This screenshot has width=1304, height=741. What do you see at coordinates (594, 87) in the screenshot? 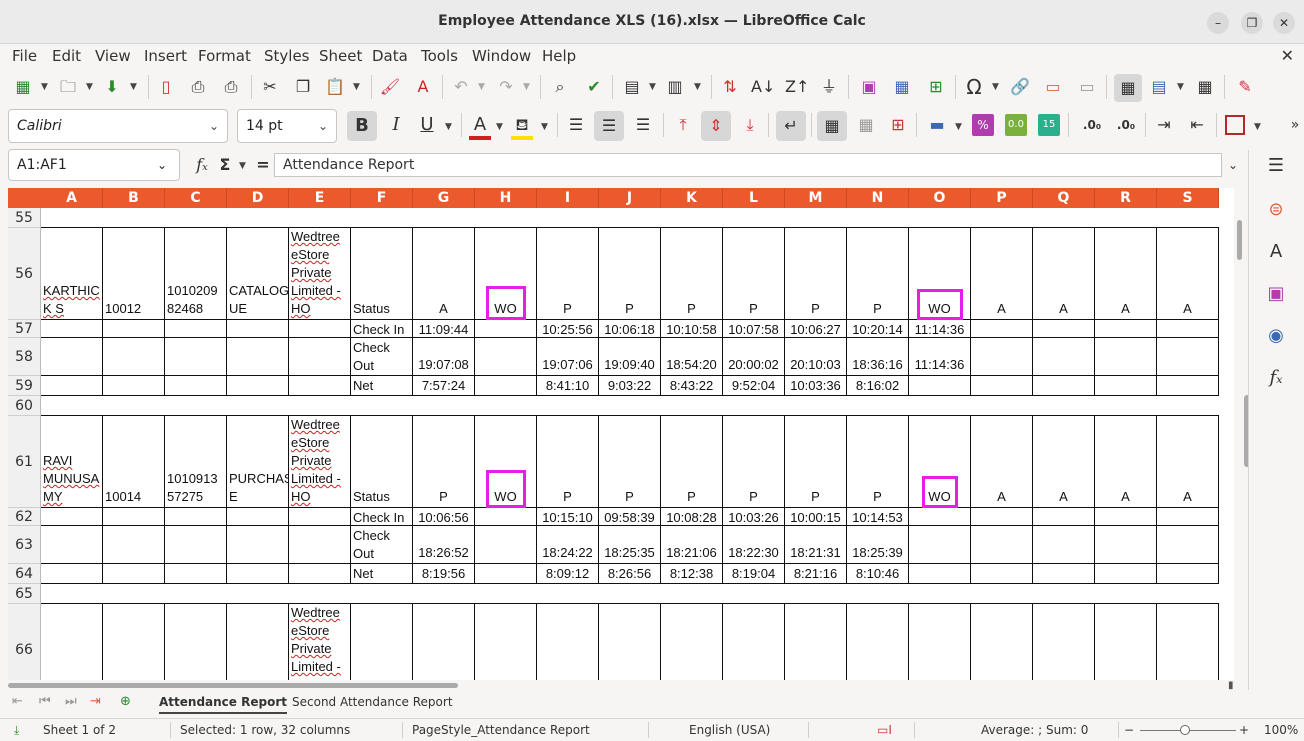
I see `spelling-icon: ✔` at bounding box center [594, 87].